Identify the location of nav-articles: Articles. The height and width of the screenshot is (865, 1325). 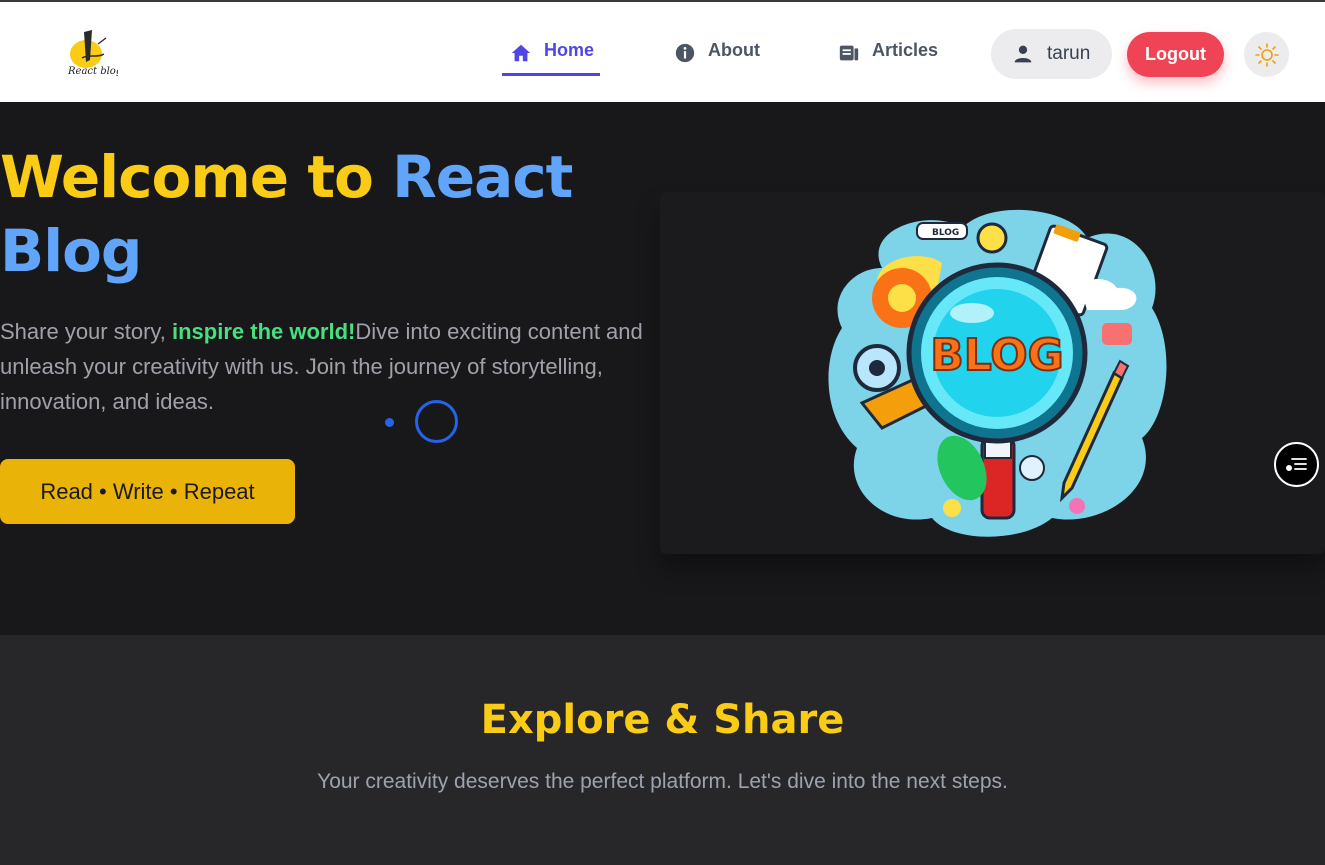
(888, 58).